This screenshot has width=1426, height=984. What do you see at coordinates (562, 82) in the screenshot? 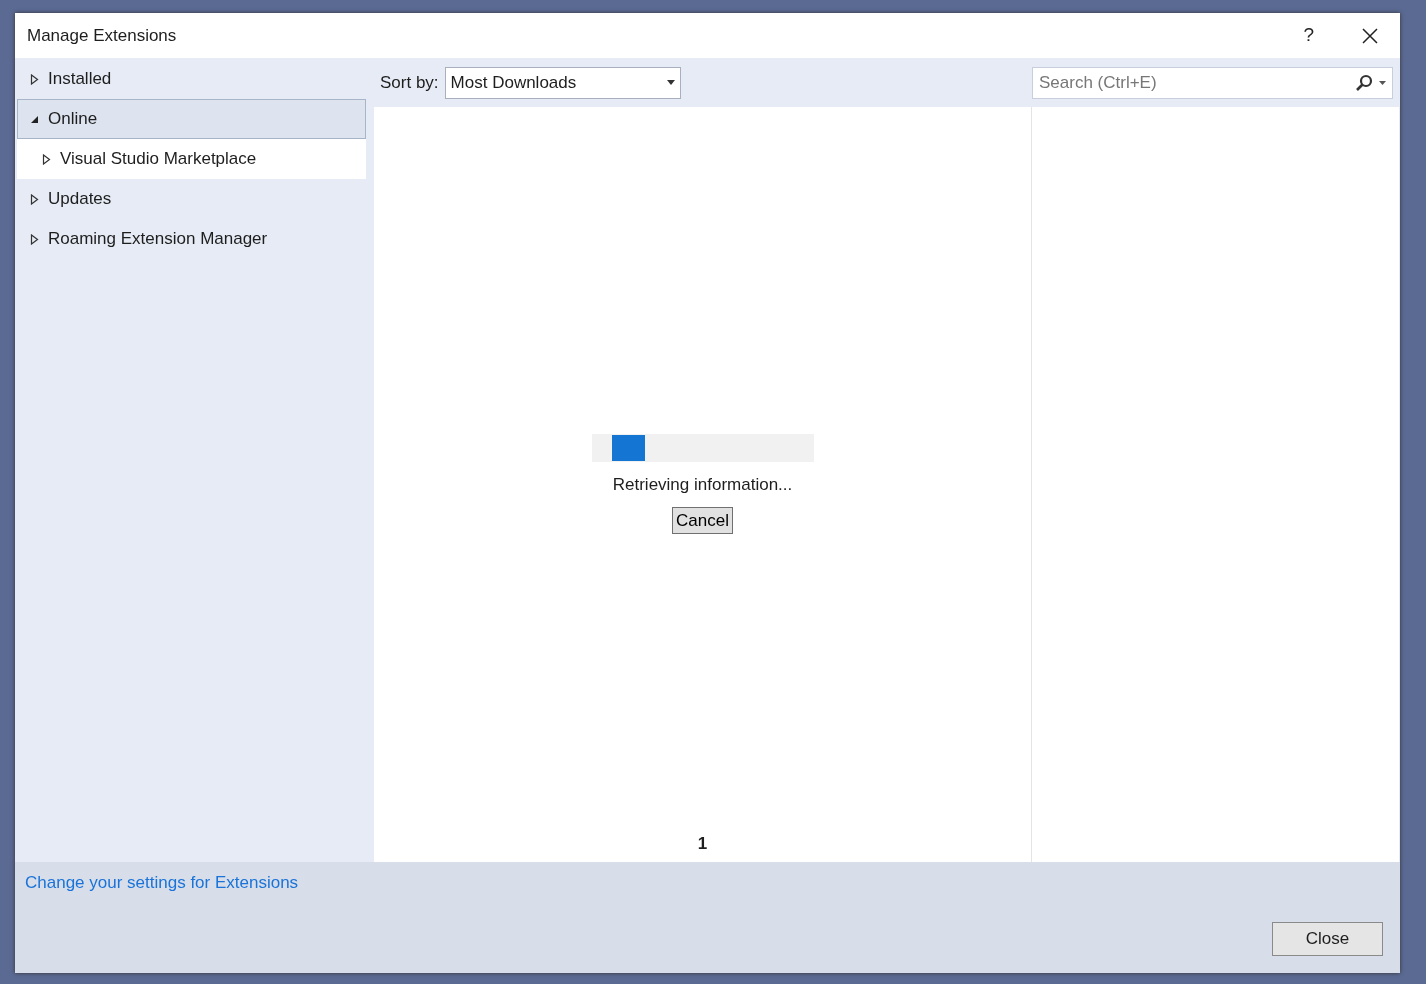
I see `sort-dropdown: Most Downloads` at bounding box center [562, 82].